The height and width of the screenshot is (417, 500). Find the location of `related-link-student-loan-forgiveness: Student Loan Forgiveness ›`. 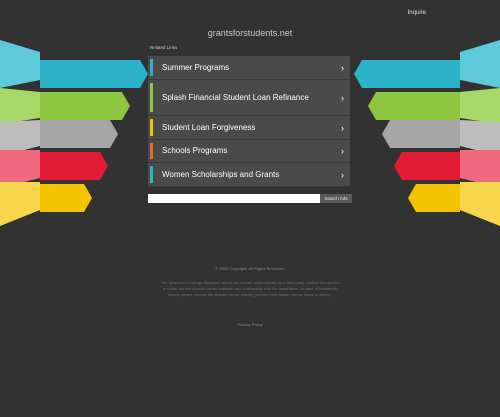

related-link-student-loan-forgiveness: Student Loan Forgiveness › is located at coordinates (249, 128).